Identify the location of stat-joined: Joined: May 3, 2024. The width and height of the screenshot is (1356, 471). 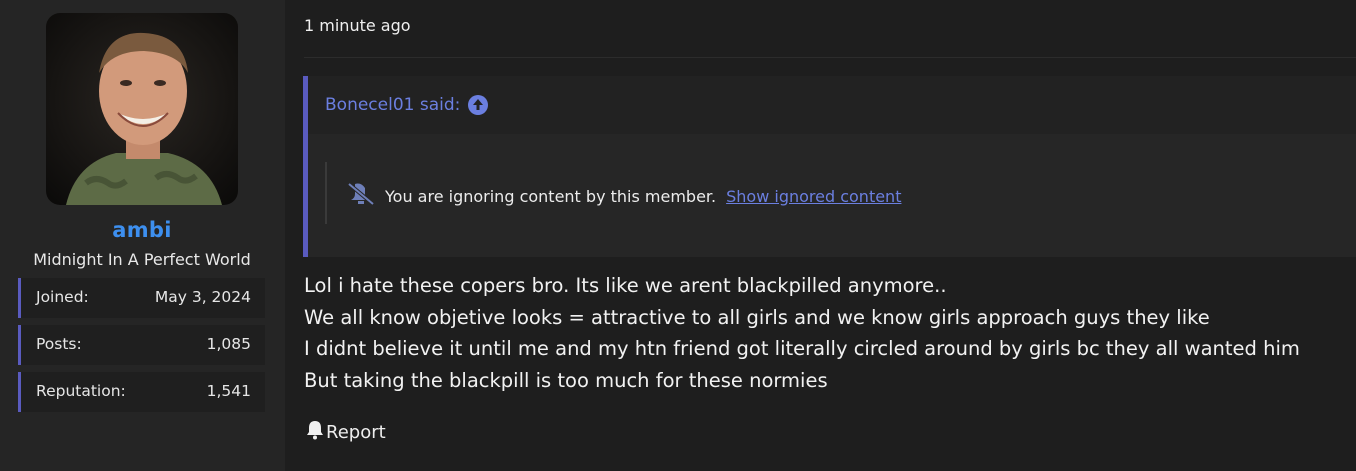
(141, 298).